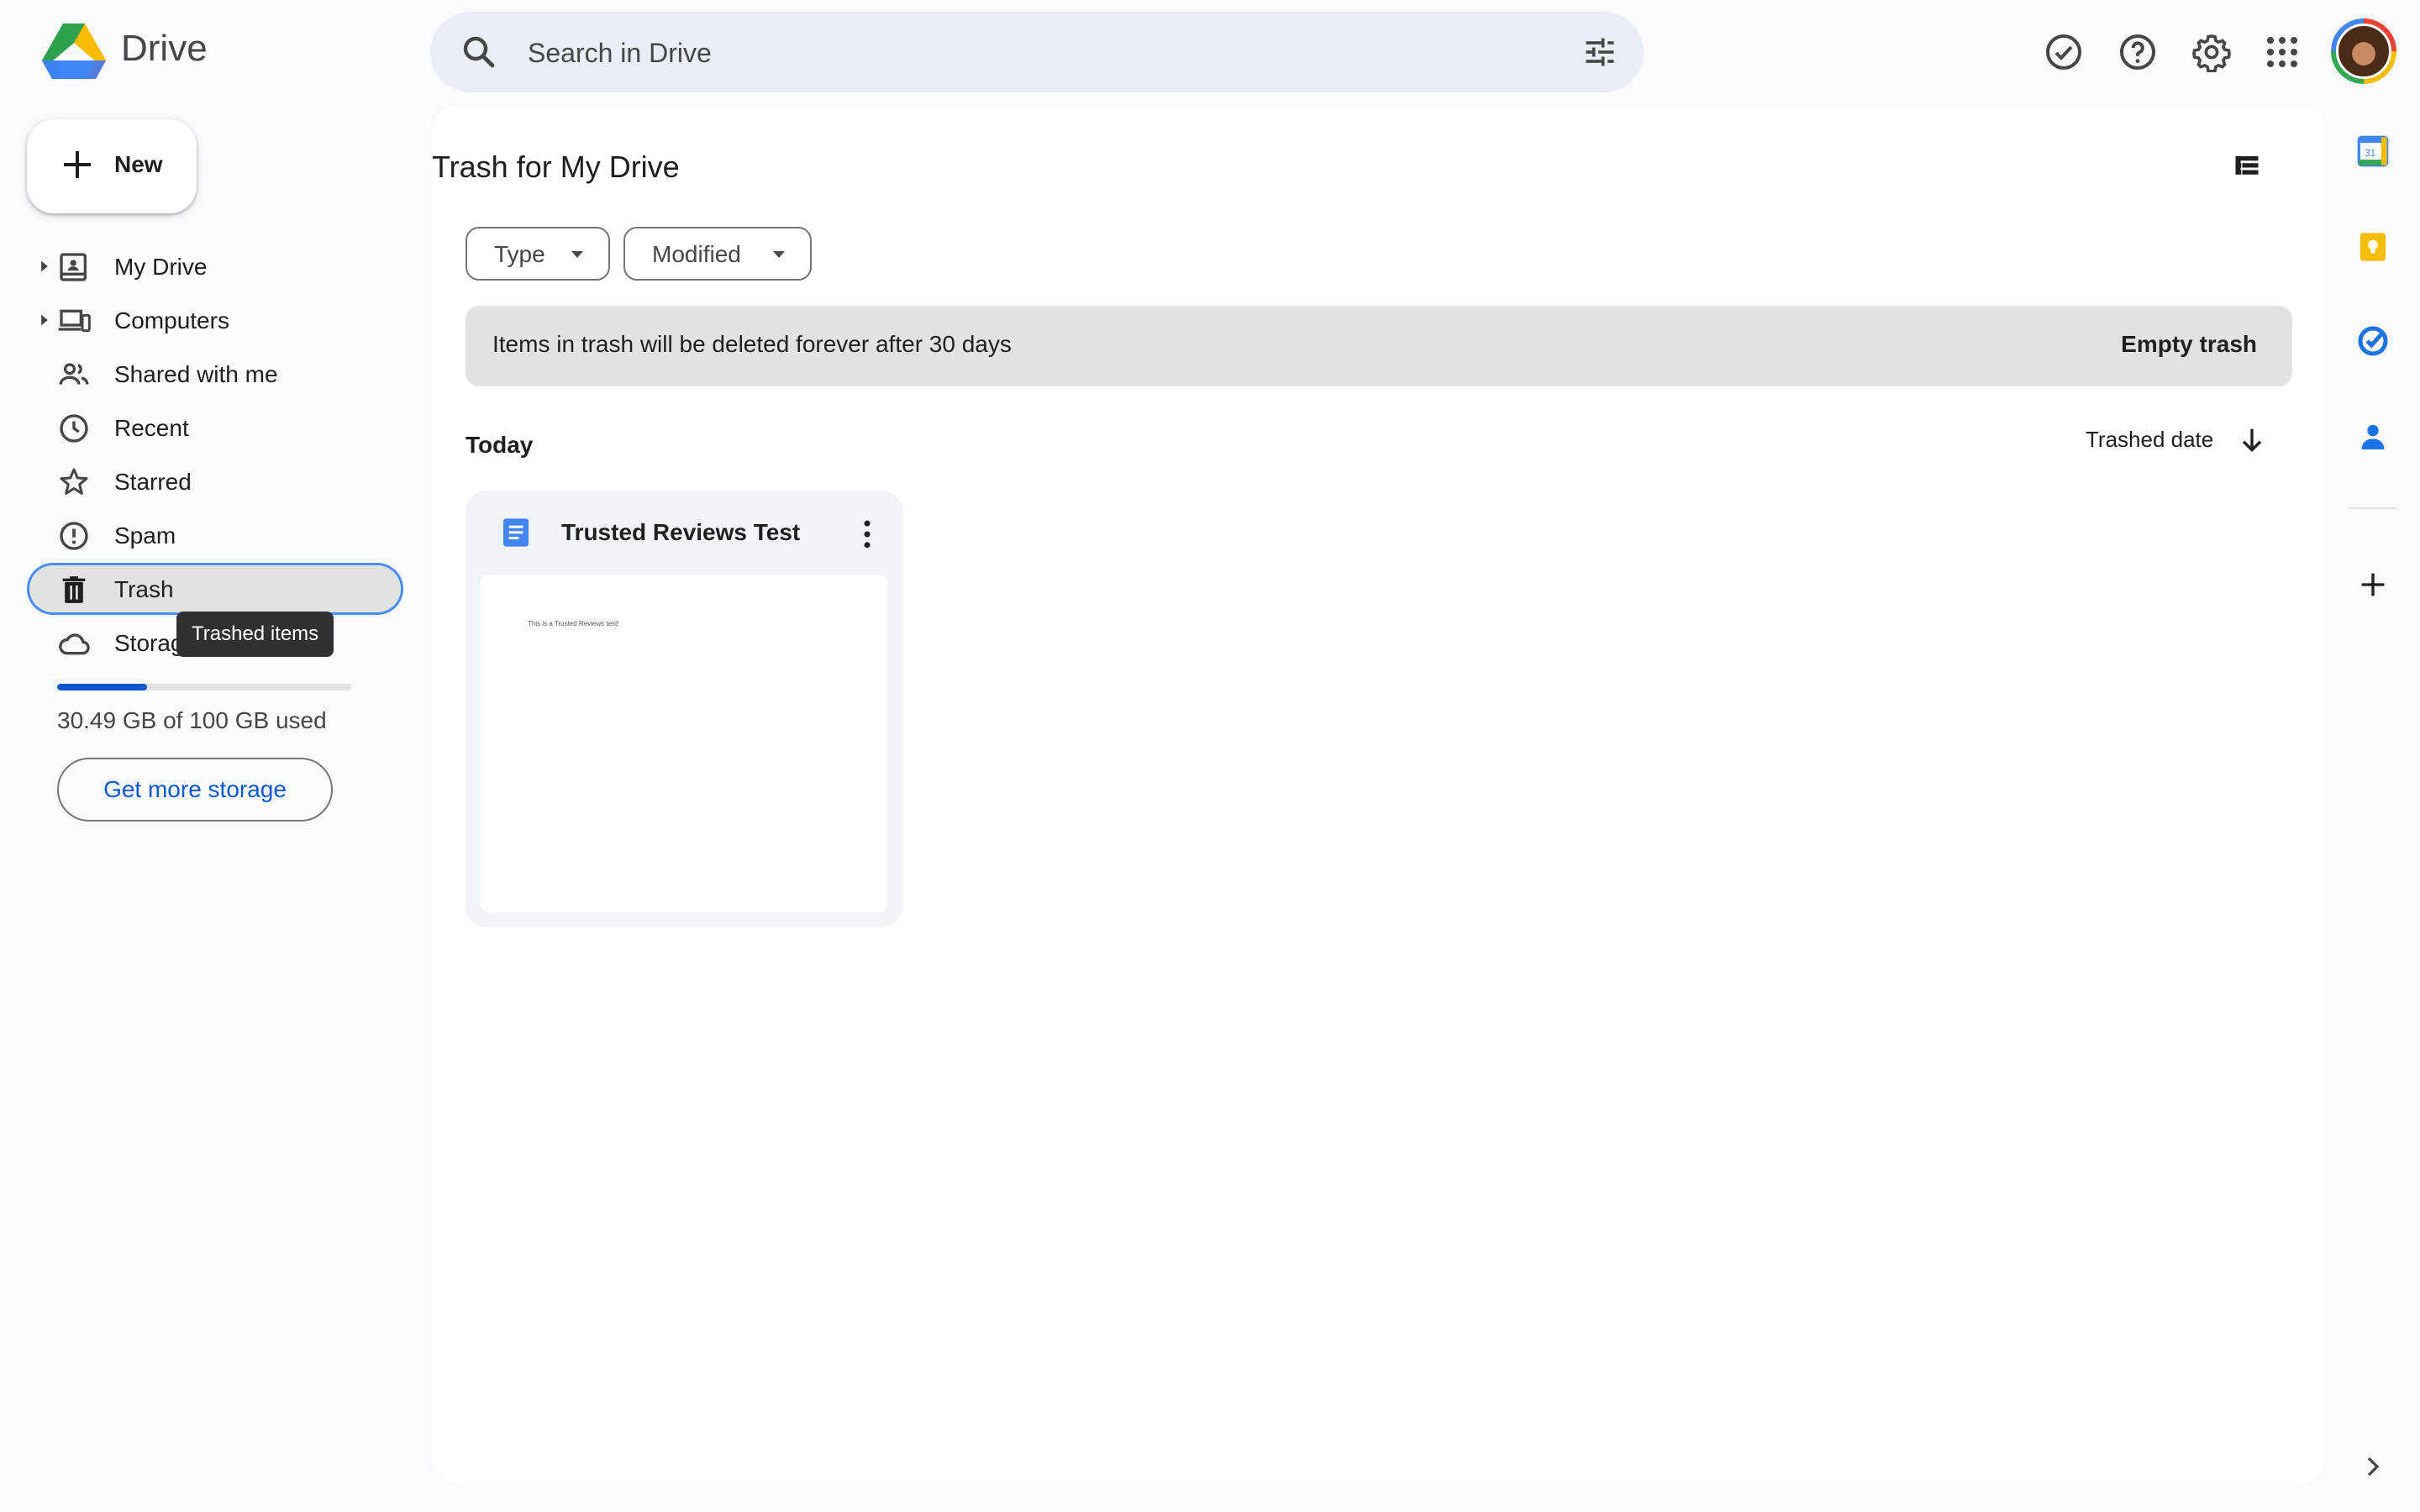 This screenshot has height=1512, width=2420. I want to click on storage-used-text: 30.49 GB of 100 GB used, so click(192, 720).